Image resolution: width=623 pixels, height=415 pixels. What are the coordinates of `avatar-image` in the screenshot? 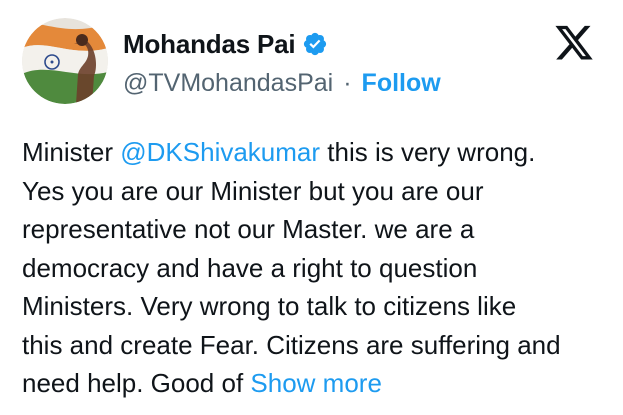 It's located at (65, 61).